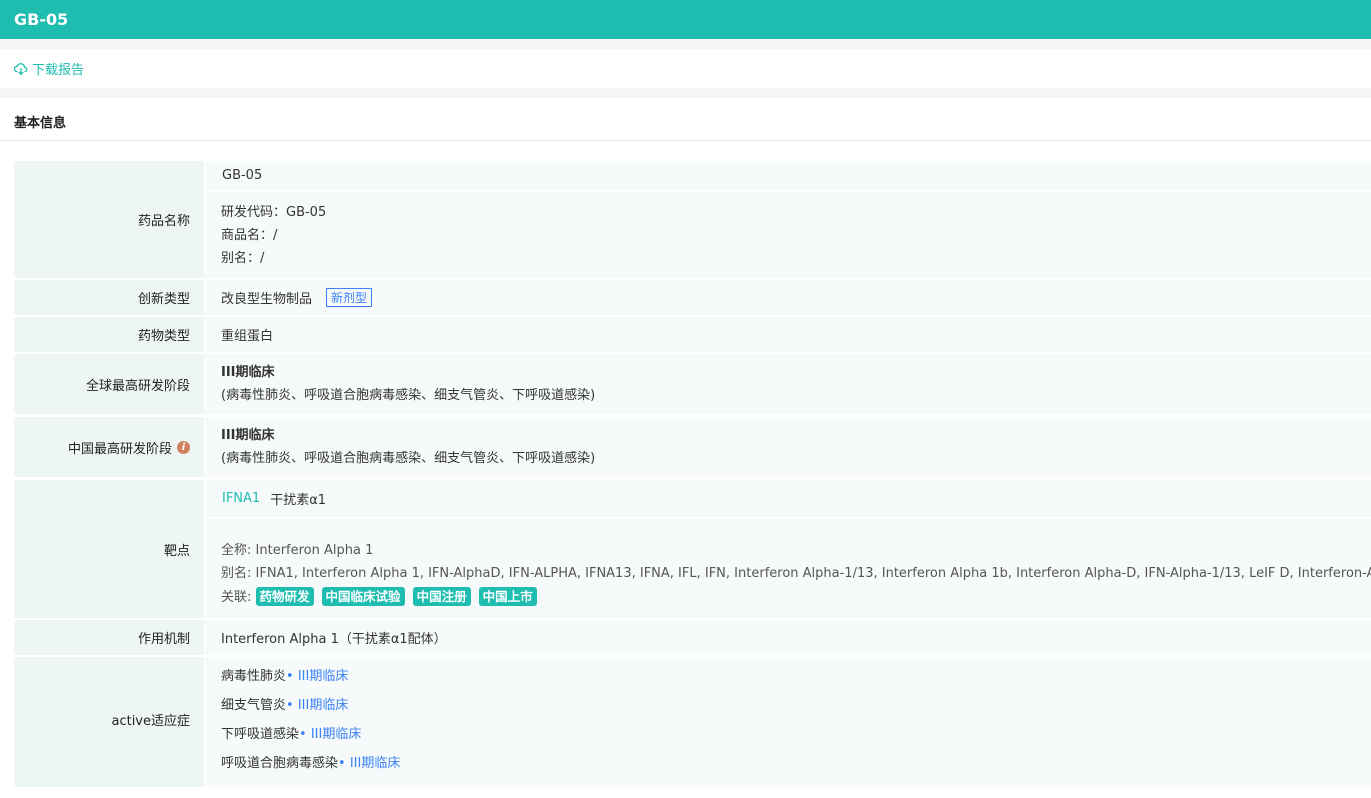 This screenshot has width=1371, height=798. What do you see at coordinates (109, 384) in the screenshot?
I see `label-global-stage: 全球最高研发阶段` at bounding box center [109, 384].